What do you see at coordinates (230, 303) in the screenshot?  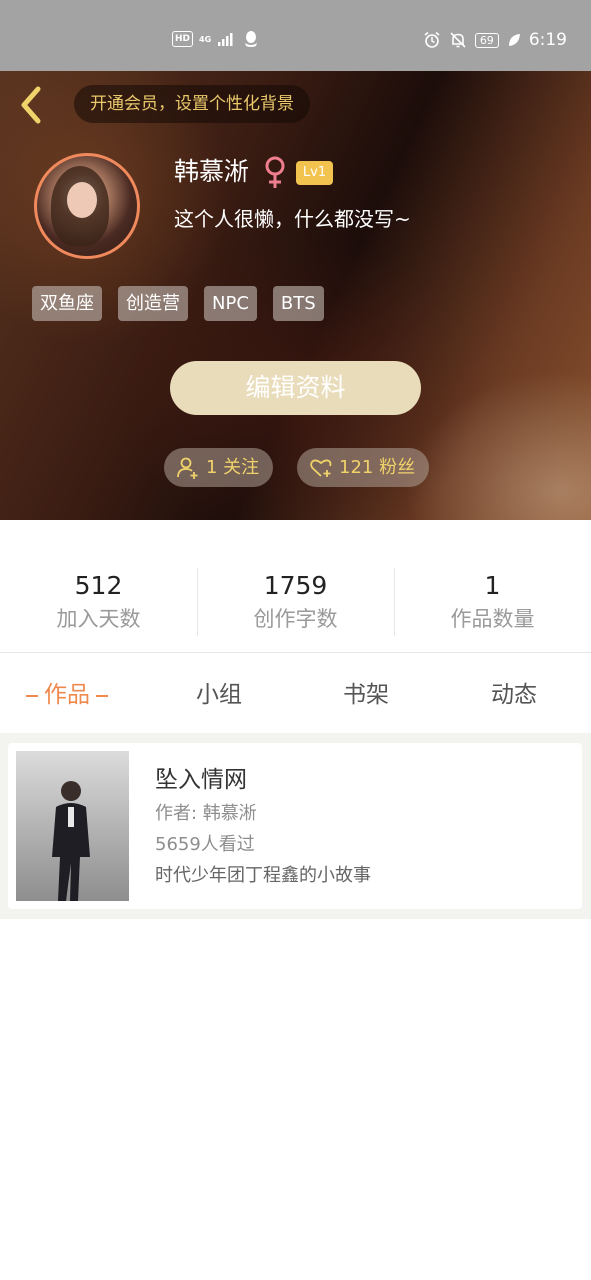 I see `tag: NPC` at bounding box center [230, 303].